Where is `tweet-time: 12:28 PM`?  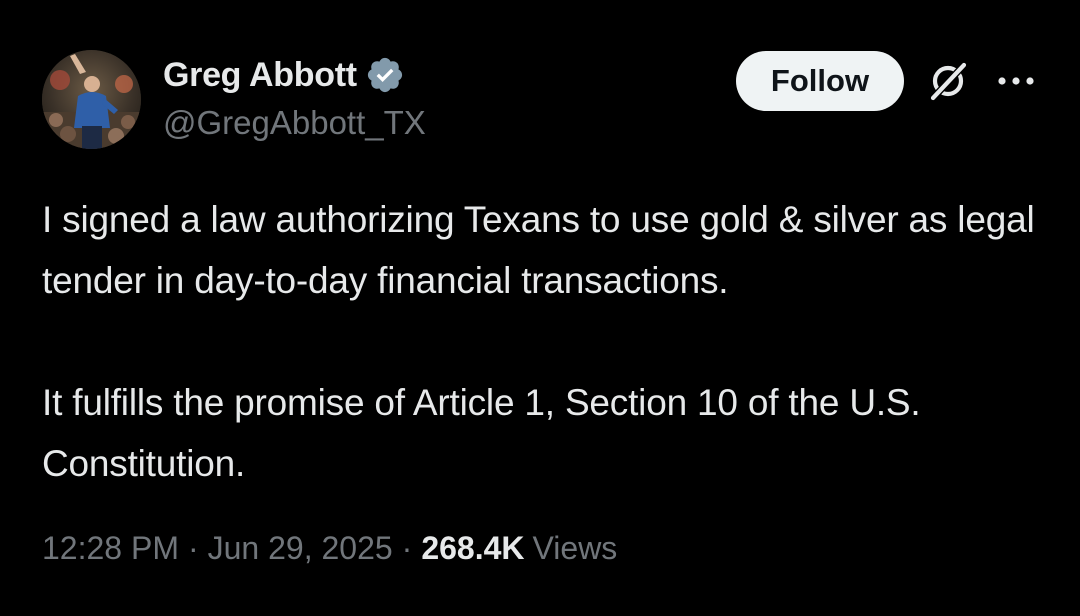
tweet-time: 12:28 PM is located at coordinates (110, 548).